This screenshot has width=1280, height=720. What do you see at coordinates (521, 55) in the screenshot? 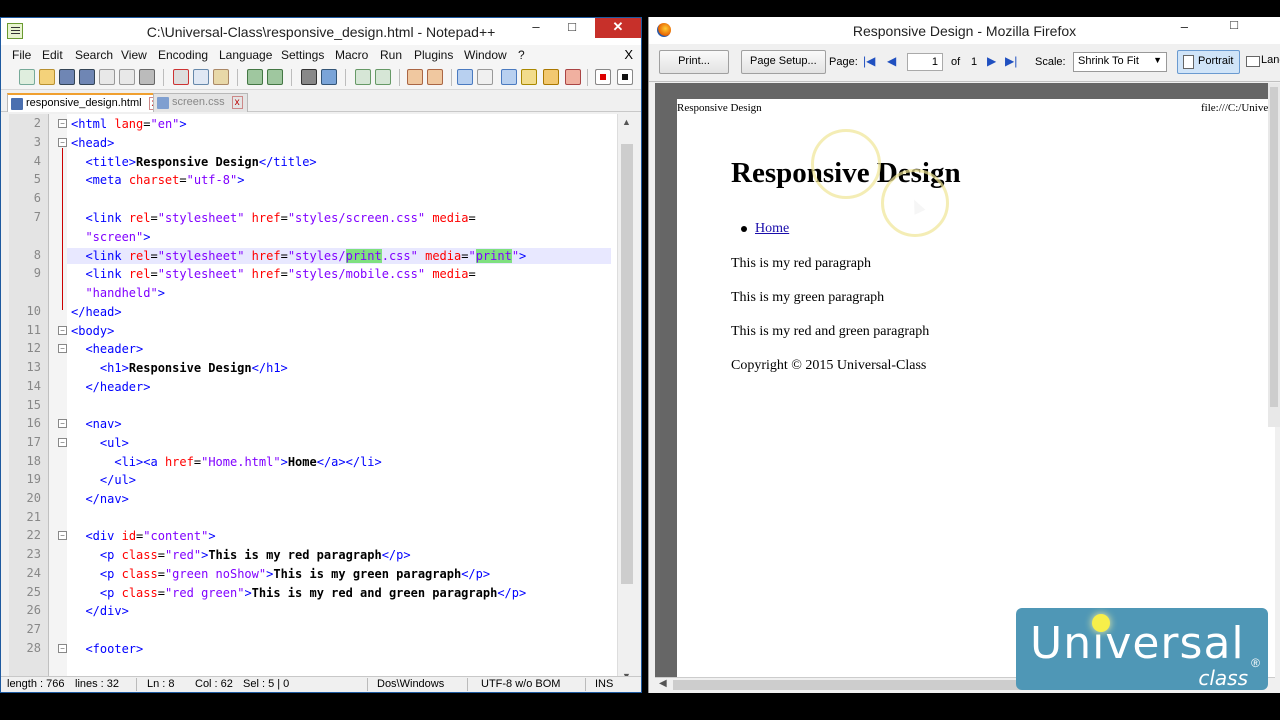
I see `menu-help: ?` at bounding box center [521, 55].